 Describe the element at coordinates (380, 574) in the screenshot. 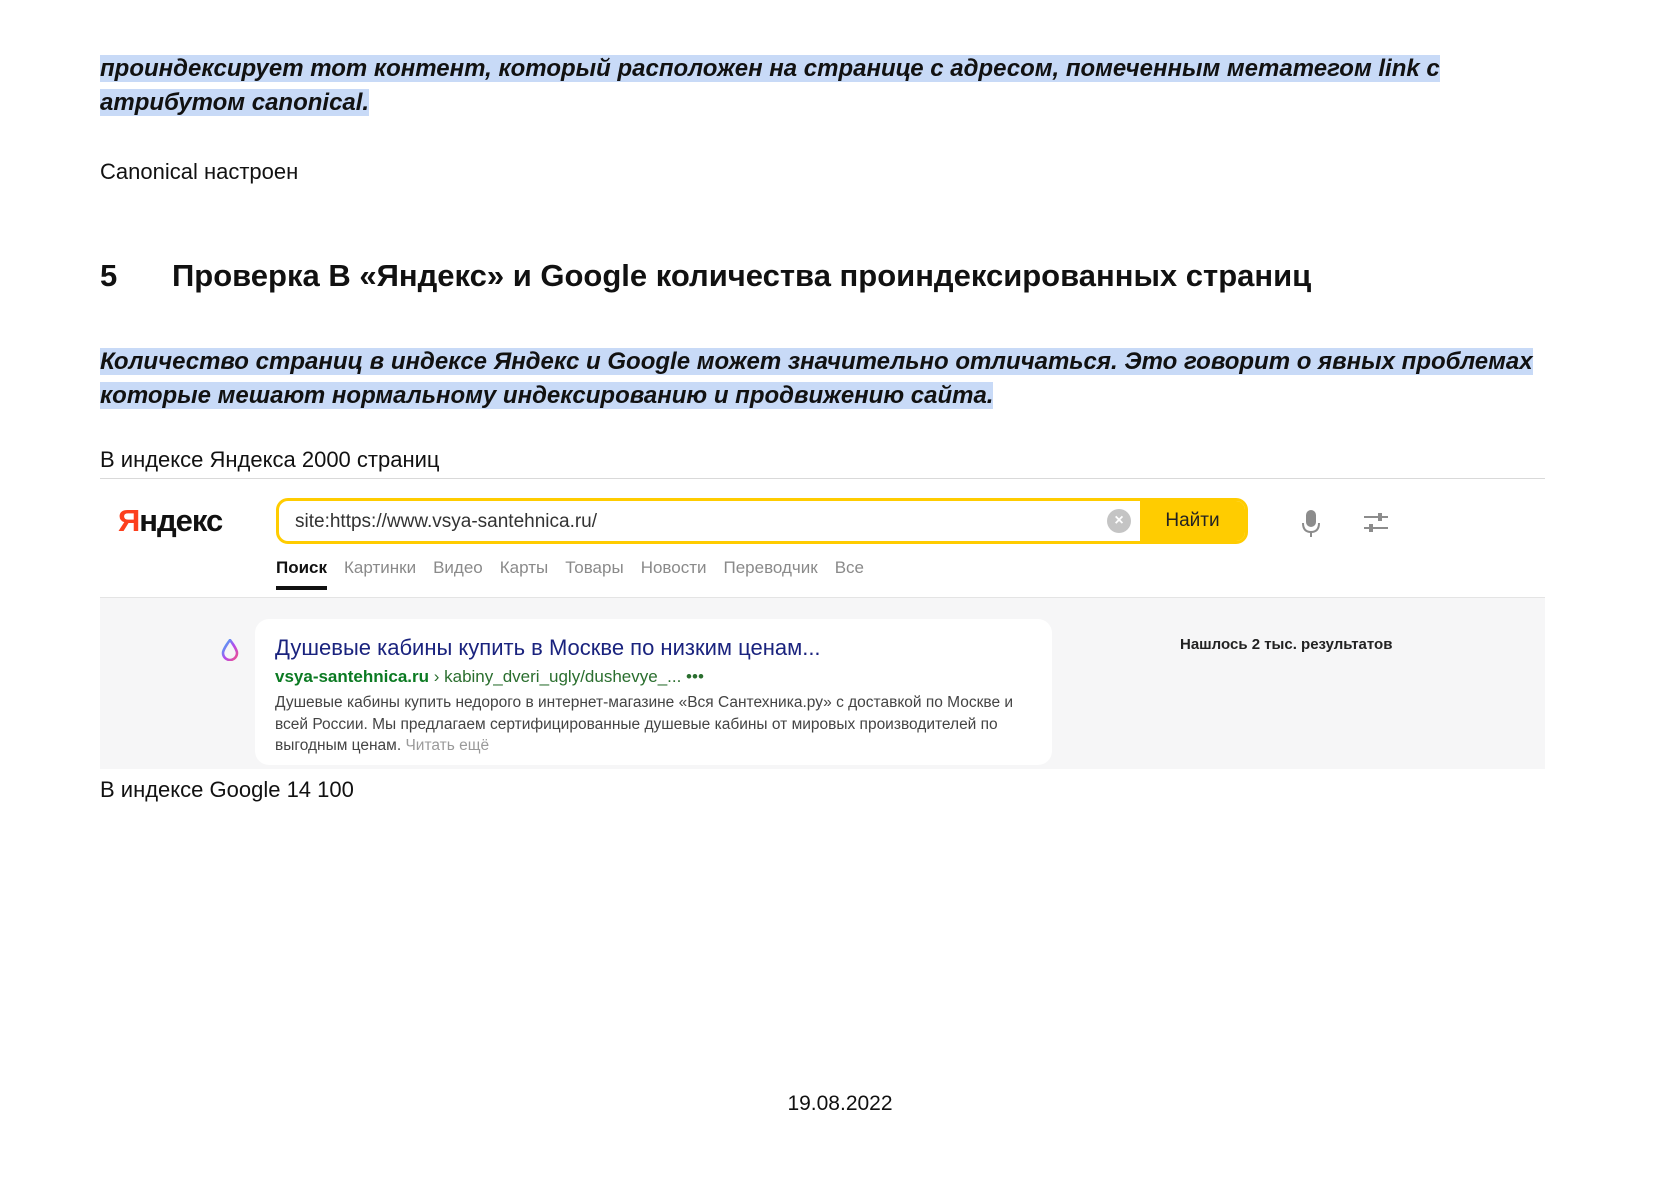

I see `tab-images: Картинки` at that location.